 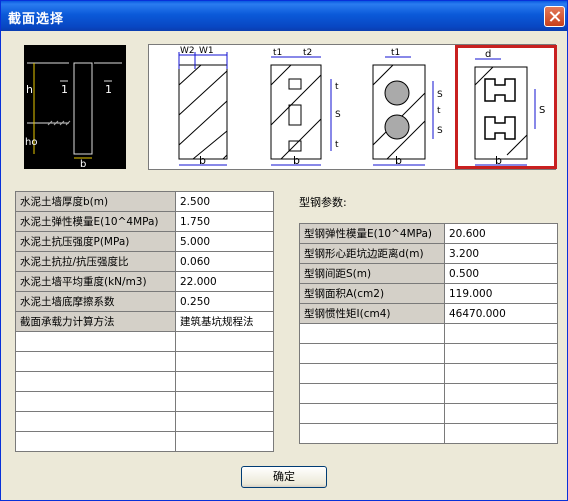 What do you see at coordinates (224, 301) in the screenshot?
I see `param-value: 0.250` at bounding box center [224, 301].